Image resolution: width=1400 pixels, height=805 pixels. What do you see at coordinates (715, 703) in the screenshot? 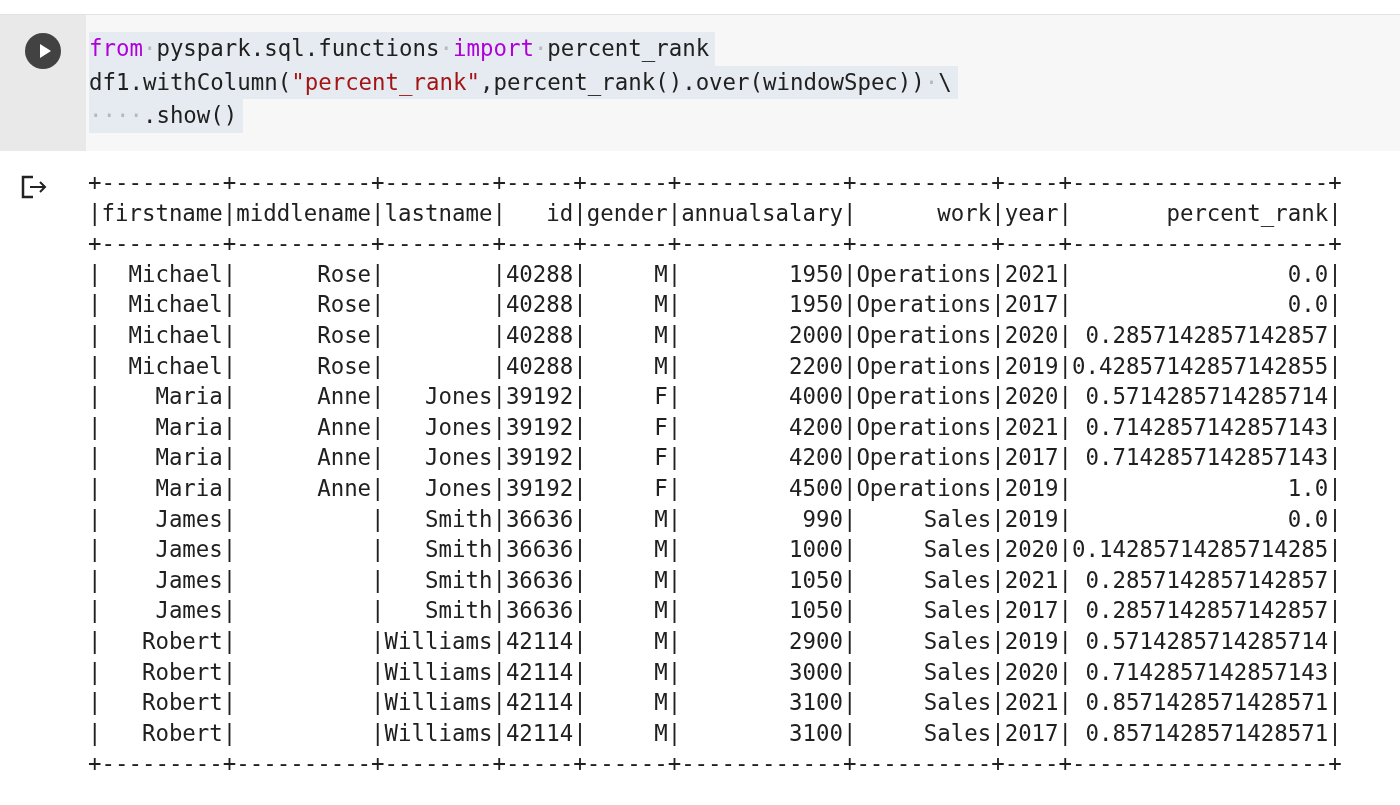
I see `output-line: | Robert| |Williams|42114| M| 3100| Sales|2021| 0.8571428571428571|` at bounding box center [715, 703].